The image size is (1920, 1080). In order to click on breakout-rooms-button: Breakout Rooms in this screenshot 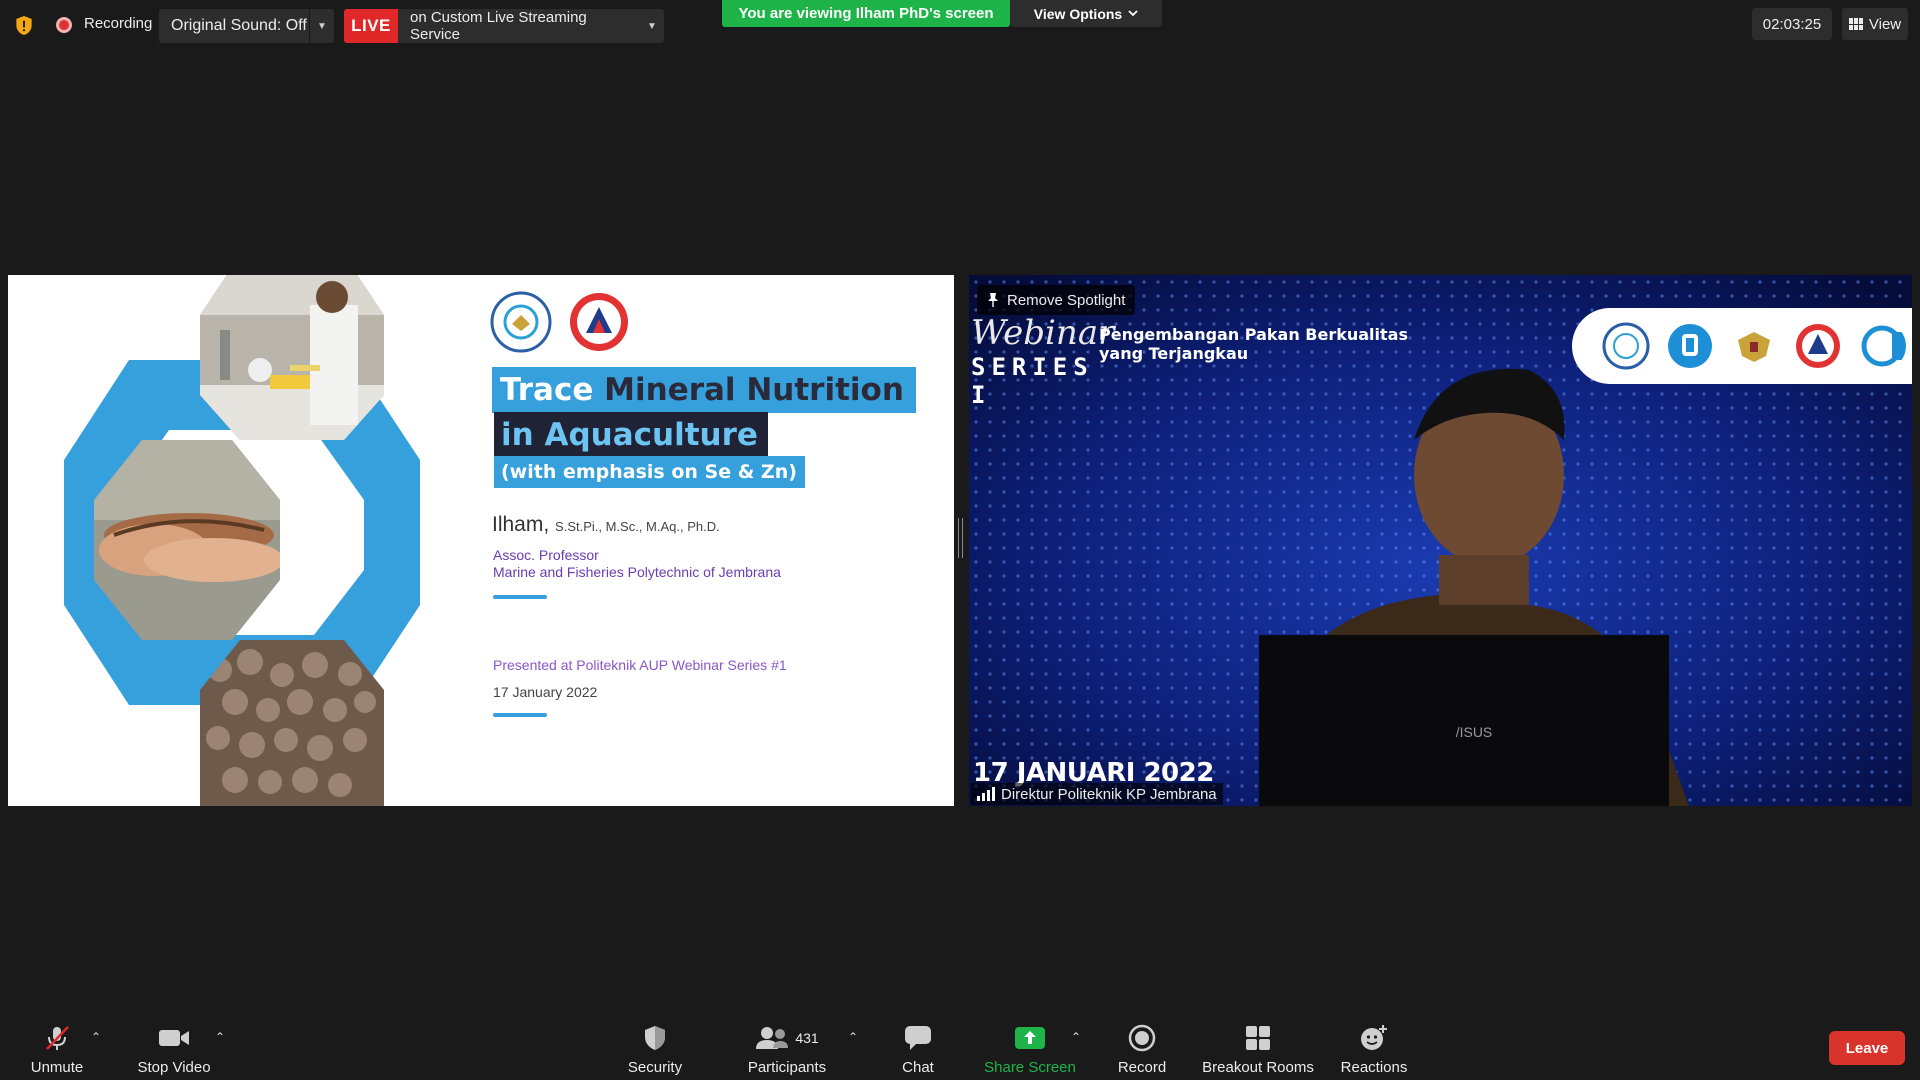, I will do `click(1258, 1050)`.